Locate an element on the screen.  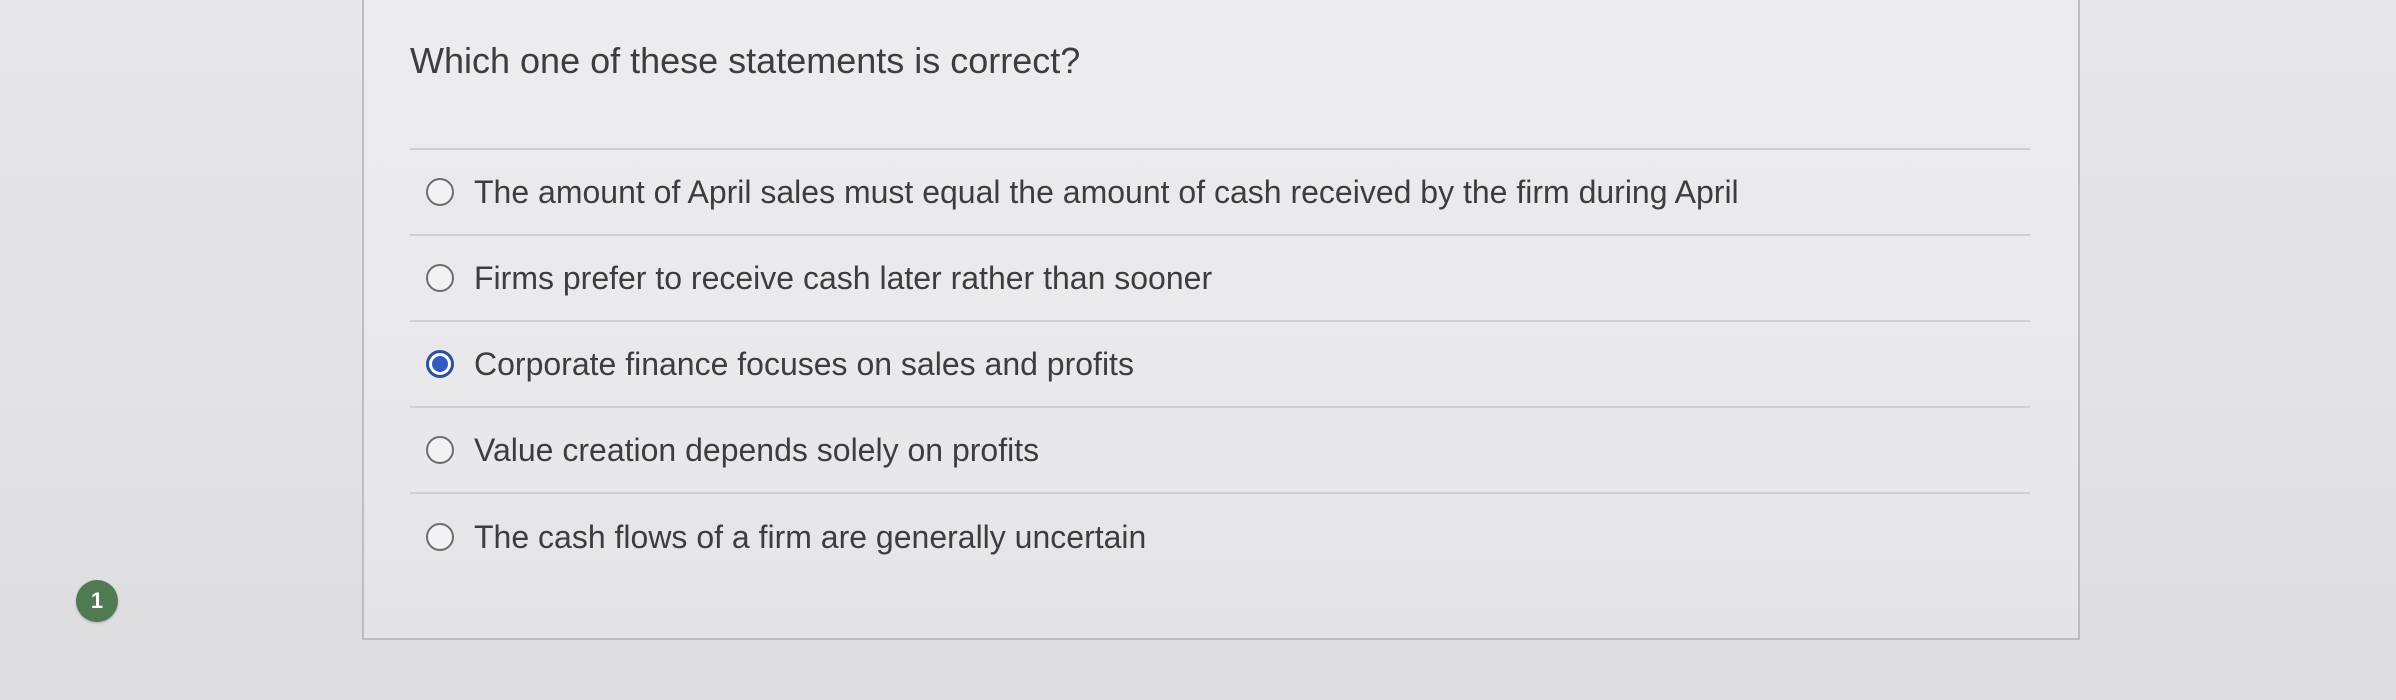
question-number-badge: 1 is located at coordinates (97, 601).